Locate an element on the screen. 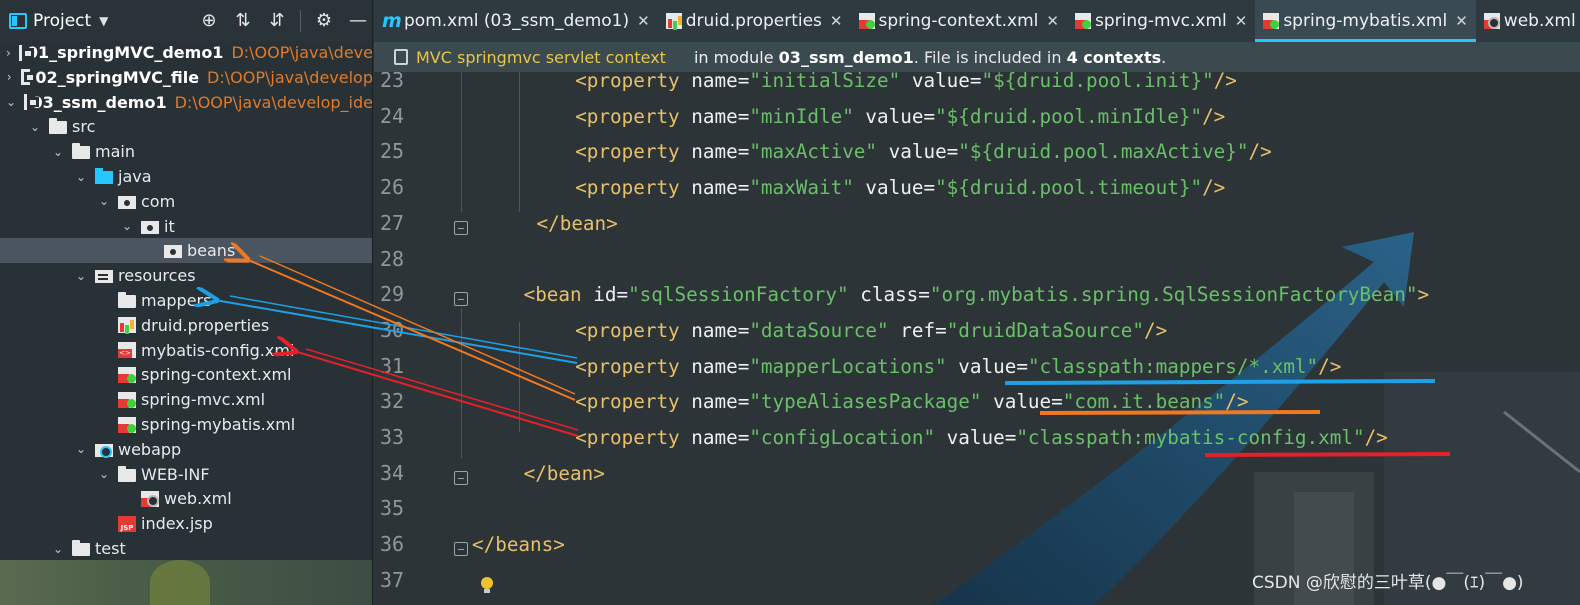  tab-spring-mybatis-xml: spring-mybatis.xml ✕ is located at coordinates (1366, 21).